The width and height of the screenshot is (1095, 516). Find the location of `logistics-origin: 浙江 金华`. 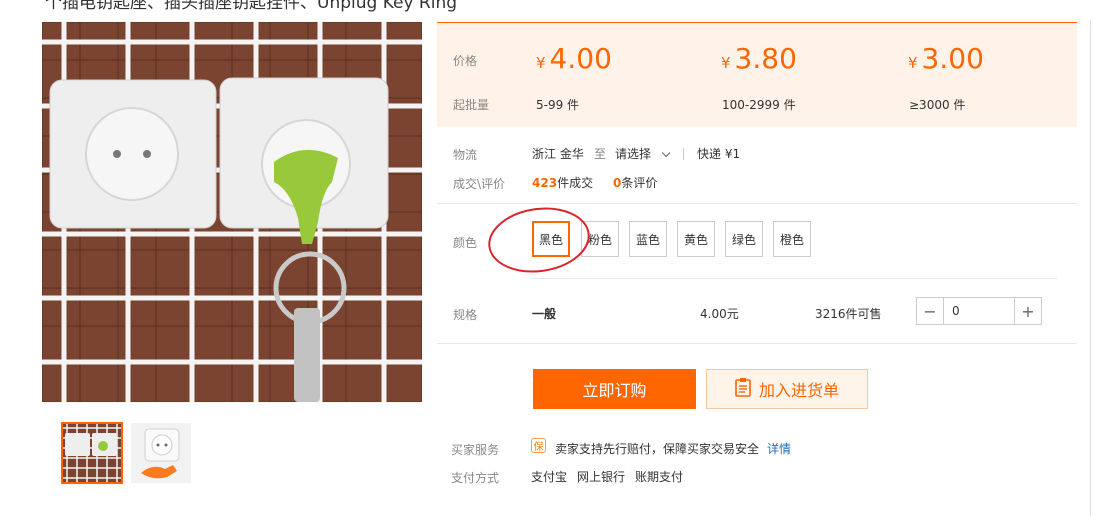

logistics-origin: 浙江 金华 is located at coordinates (558, 154).